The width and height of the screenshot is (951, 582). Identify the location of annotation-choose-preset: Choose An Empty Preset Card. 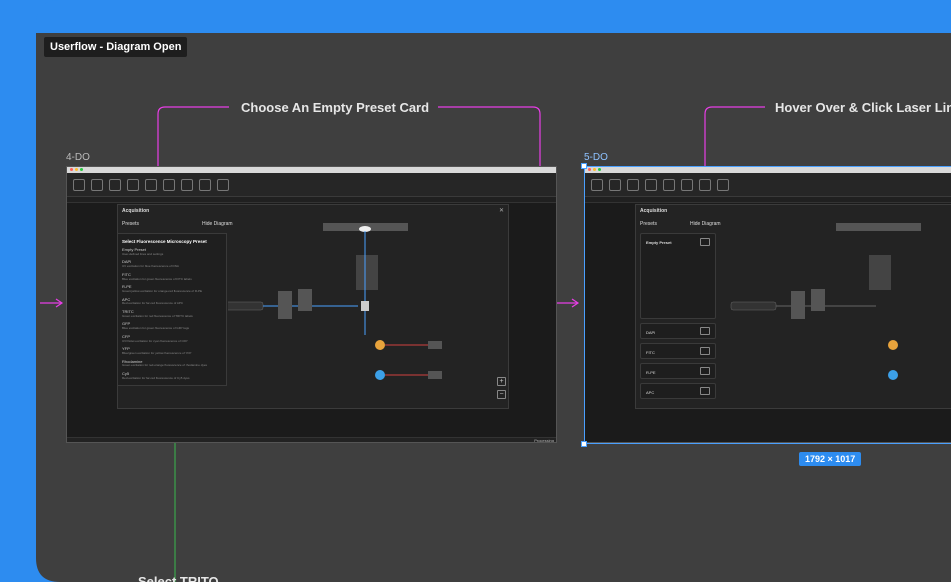
(335, 107).